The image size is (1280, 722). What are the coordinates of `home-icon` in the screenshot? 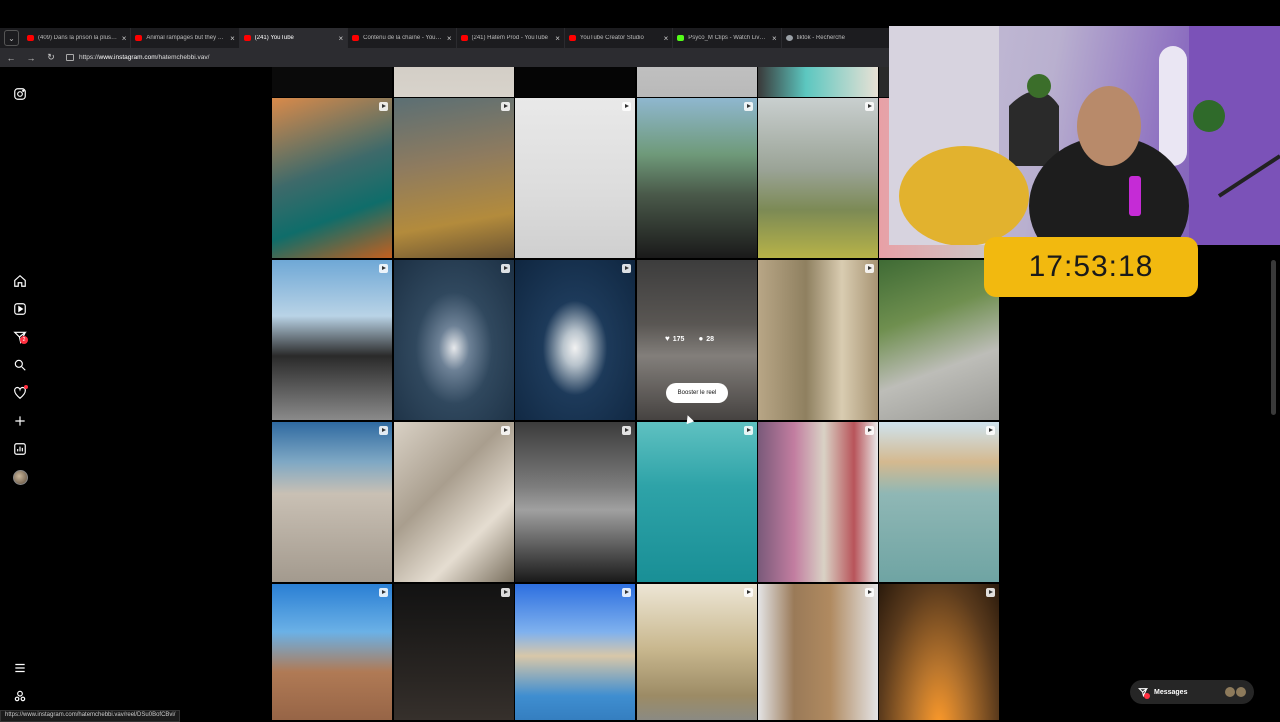 It's located at (20, 281).